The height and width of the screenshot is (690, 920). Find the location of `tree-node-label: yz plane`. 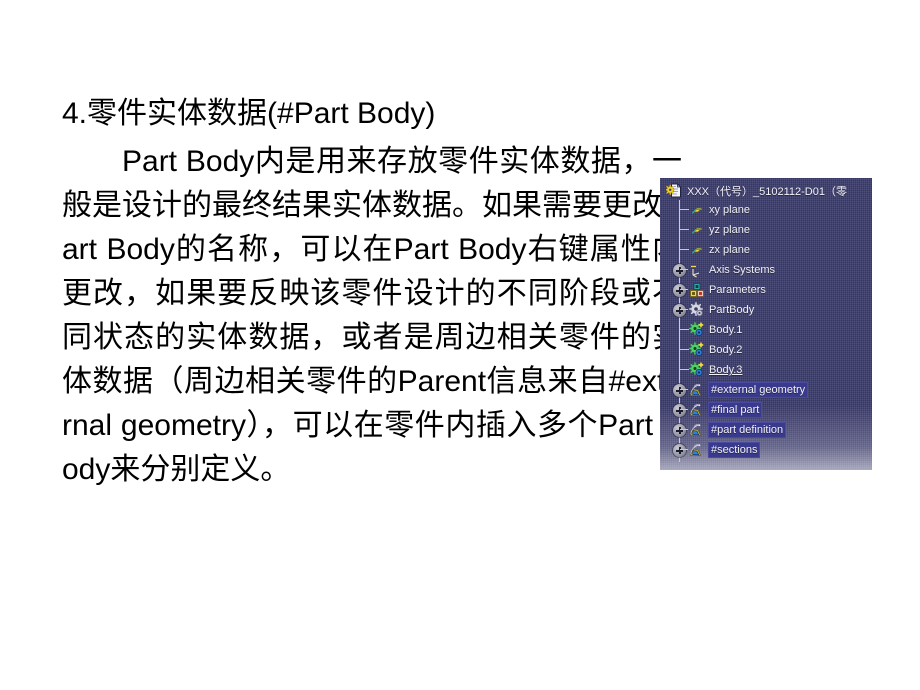

tree-node-label: yz plane is located at coordinates (729, 230).